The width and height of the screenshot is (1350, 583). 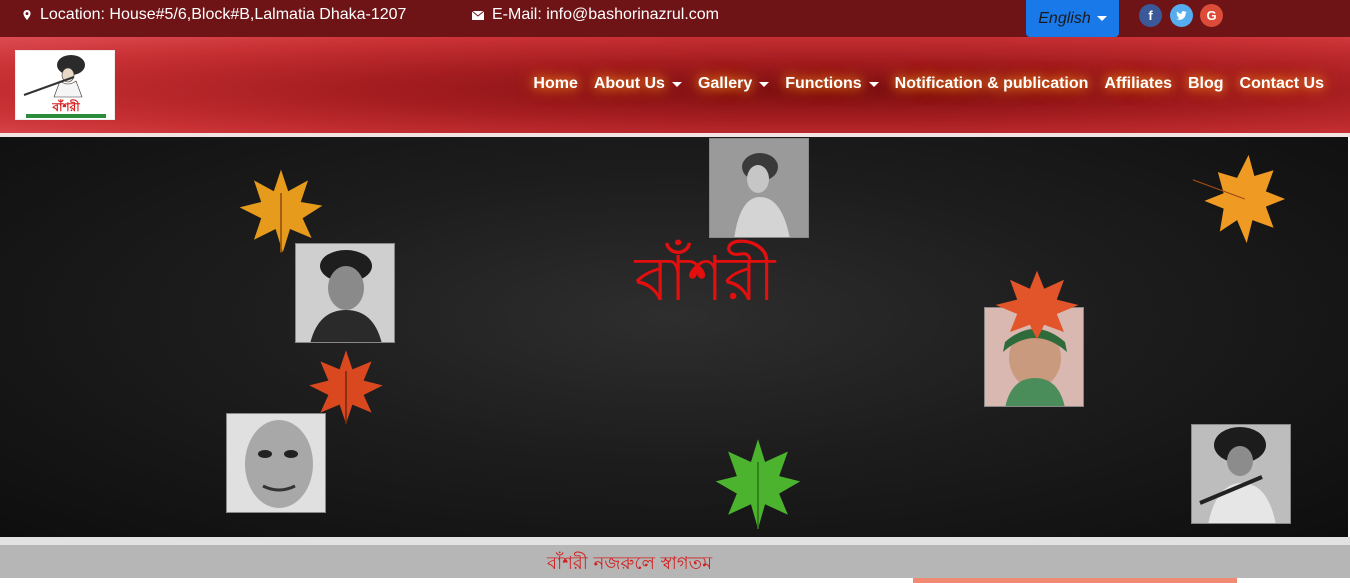 I want to click on logo-caption: বাঁশরী, so click(x=65, y=106).